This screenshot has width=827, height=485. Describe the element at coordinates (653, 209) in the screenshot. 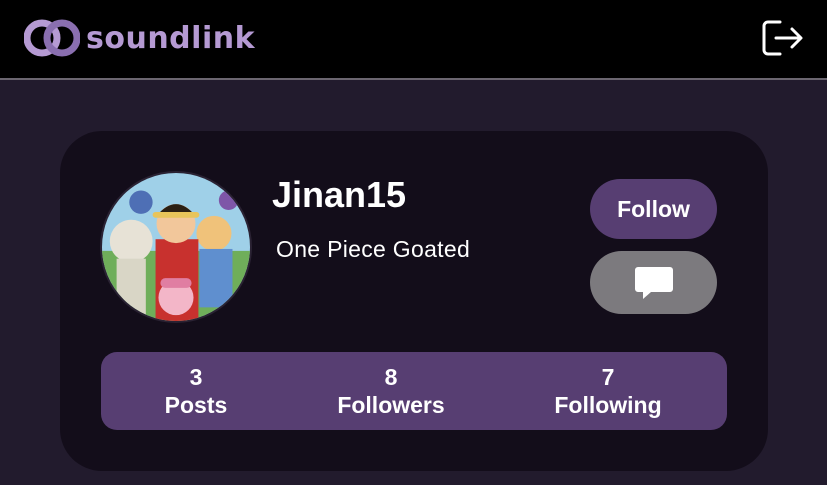

I see `follow-button: Follow` at that location.